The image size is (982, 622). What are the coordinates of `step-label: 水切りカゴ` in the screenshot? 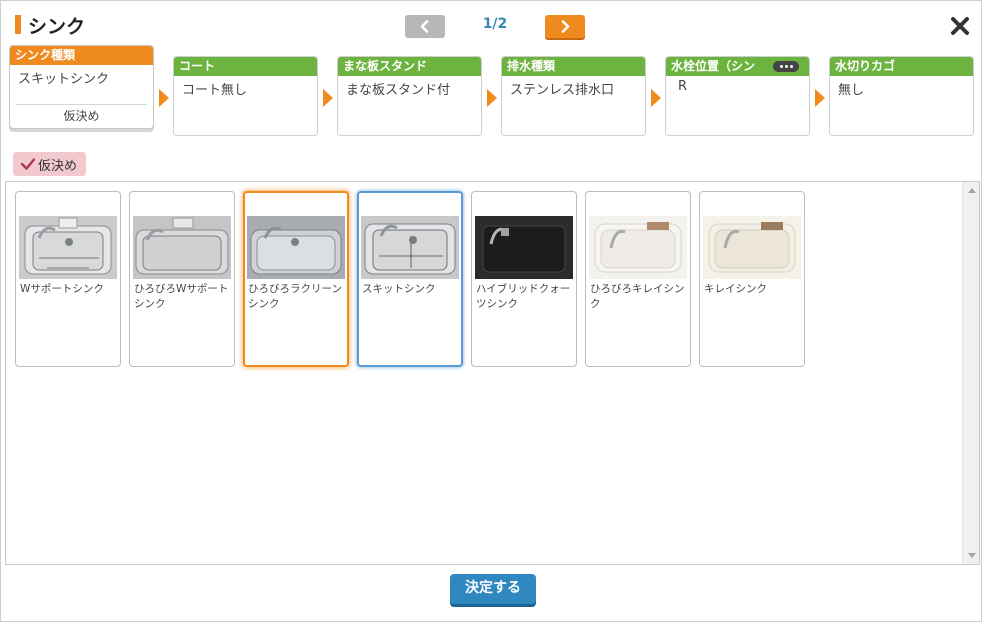 It's located at (901, 66).